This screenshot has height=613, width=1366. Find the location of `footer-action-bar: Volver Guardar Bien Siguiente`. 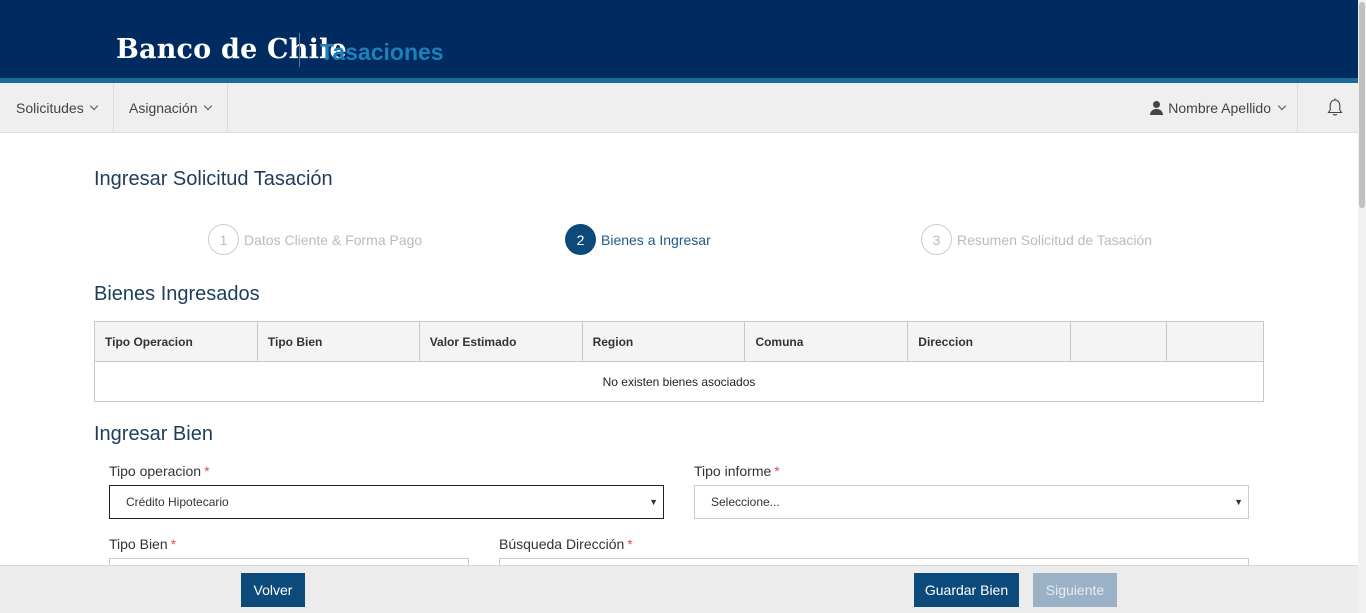

footer-action-bar: Volver Guardar Bien Siguiente is located at coordinates (679, 589).